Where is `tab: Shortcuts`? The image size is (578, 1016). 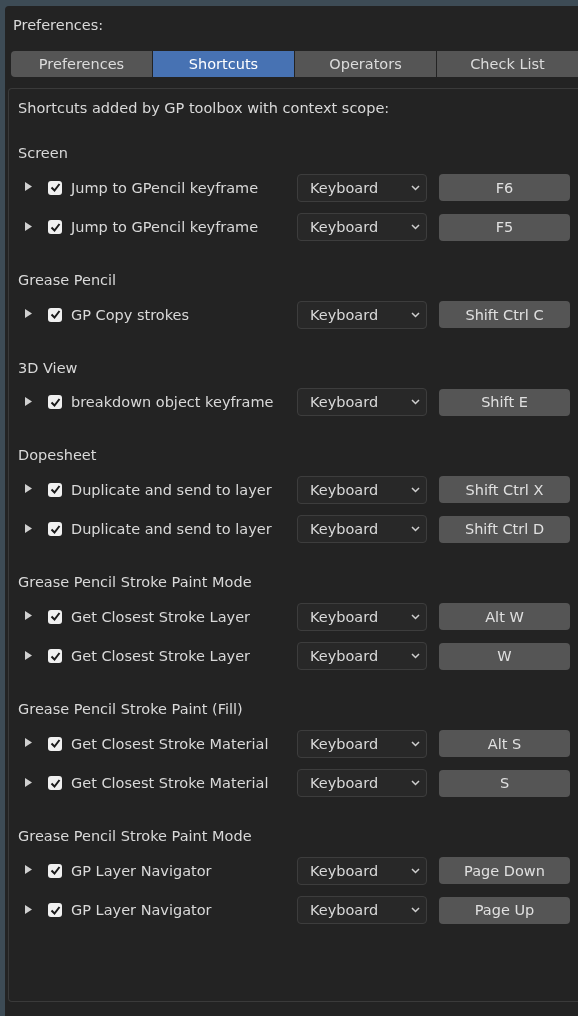 tab: Shortcuts is located at coordinates (223, 64).